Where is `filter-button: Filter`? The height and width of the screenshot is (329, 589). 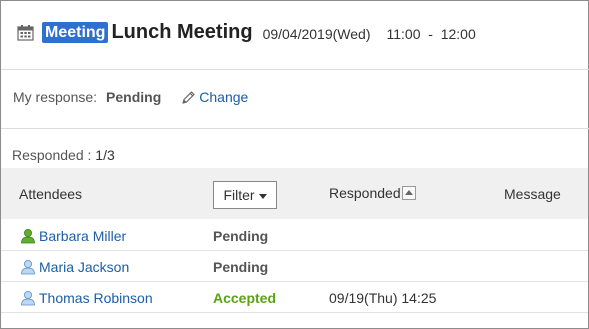
filter-button: Filter is located at coordinates (245, 195).